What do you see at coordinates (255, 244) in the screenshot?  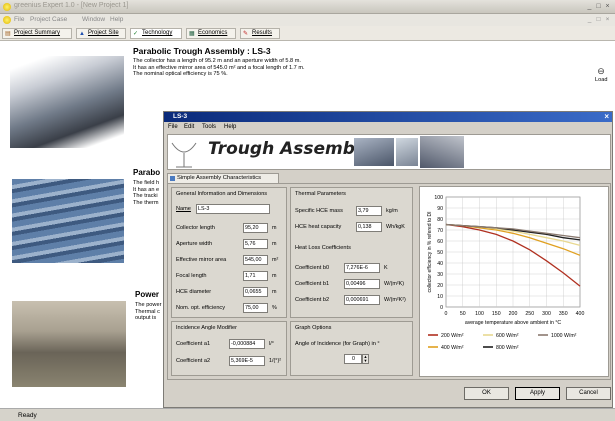 I see `aperture-width-input: 5,76` at bounding box center [255, 244].